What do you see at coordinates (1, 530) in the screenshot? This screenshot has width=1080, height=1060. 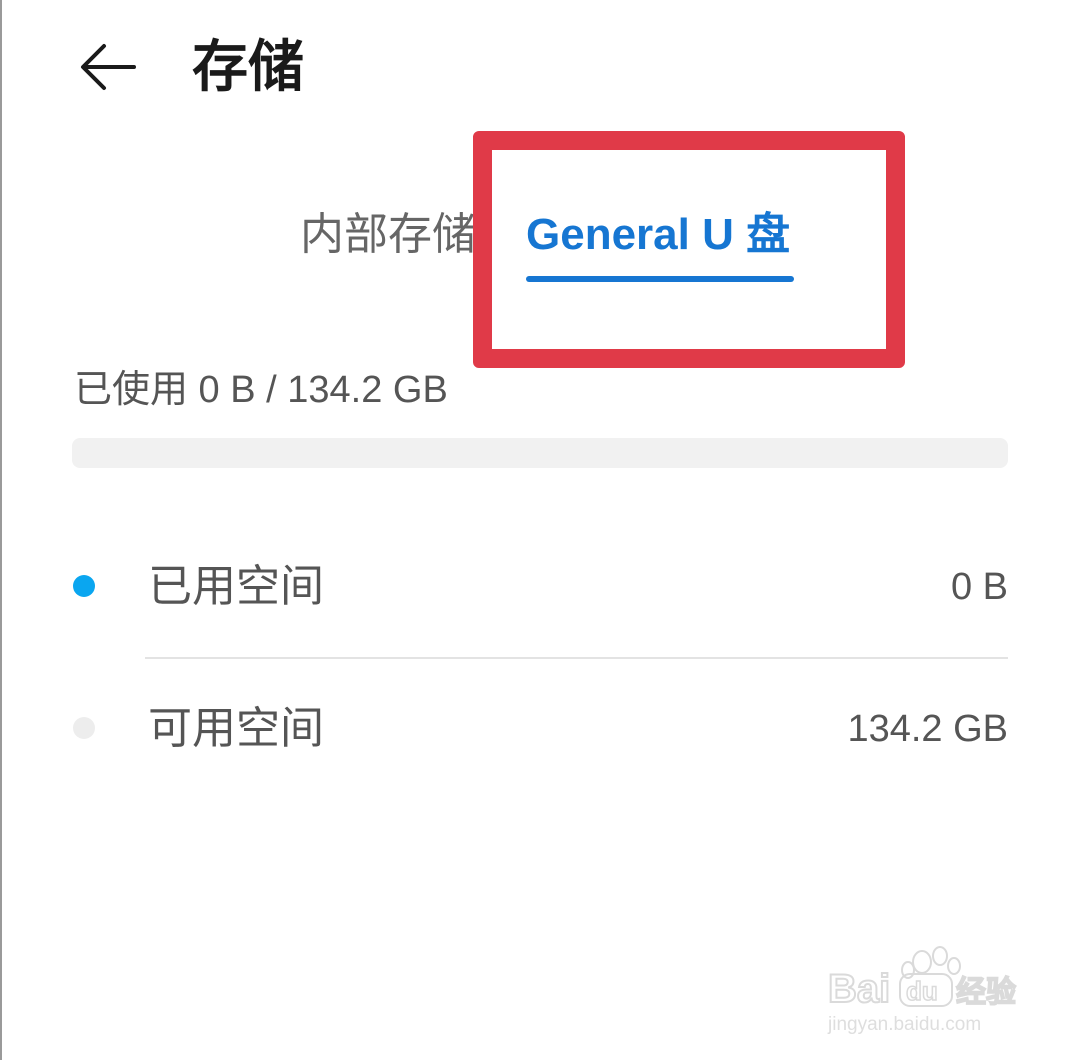 I see `left-edge-divider` at bounding box center [1, 530].